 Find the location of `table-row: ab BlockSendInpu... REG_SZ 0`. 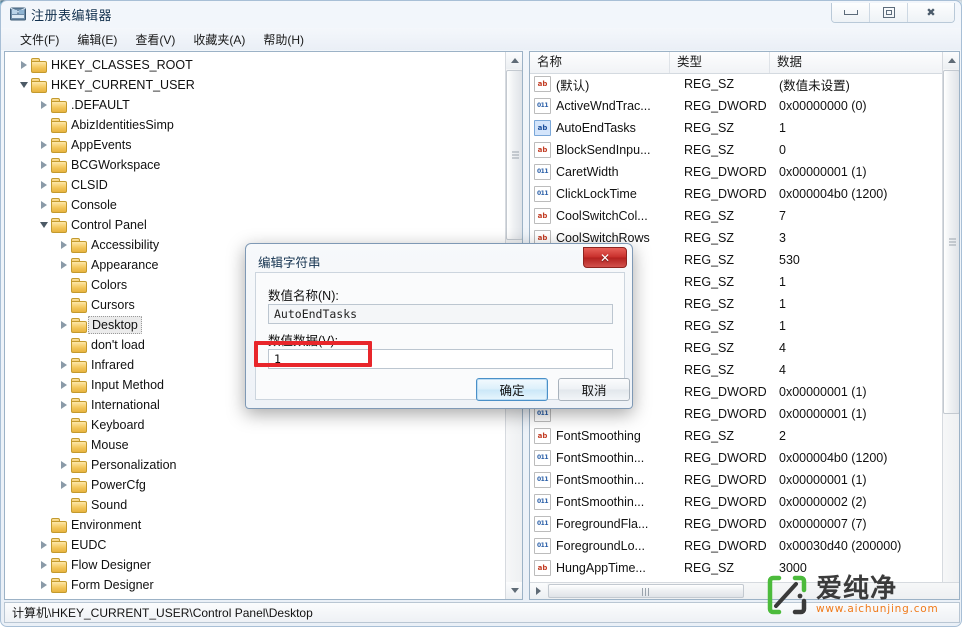

table-row: ab BlockSendInpu... REG_SZ 0 is located at coordinates (736, 150).